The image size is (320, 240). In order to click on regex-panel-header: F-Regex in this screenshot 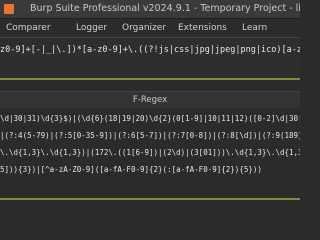, I will do `click(150, 100)`.